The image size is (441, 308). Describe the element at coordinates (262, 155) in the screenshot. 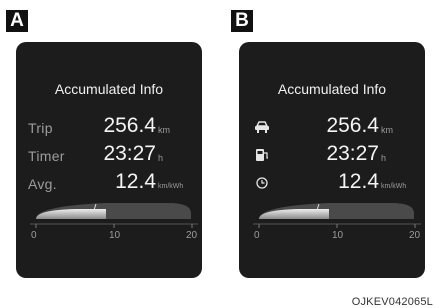

I see `charging-station-icon` at that location.